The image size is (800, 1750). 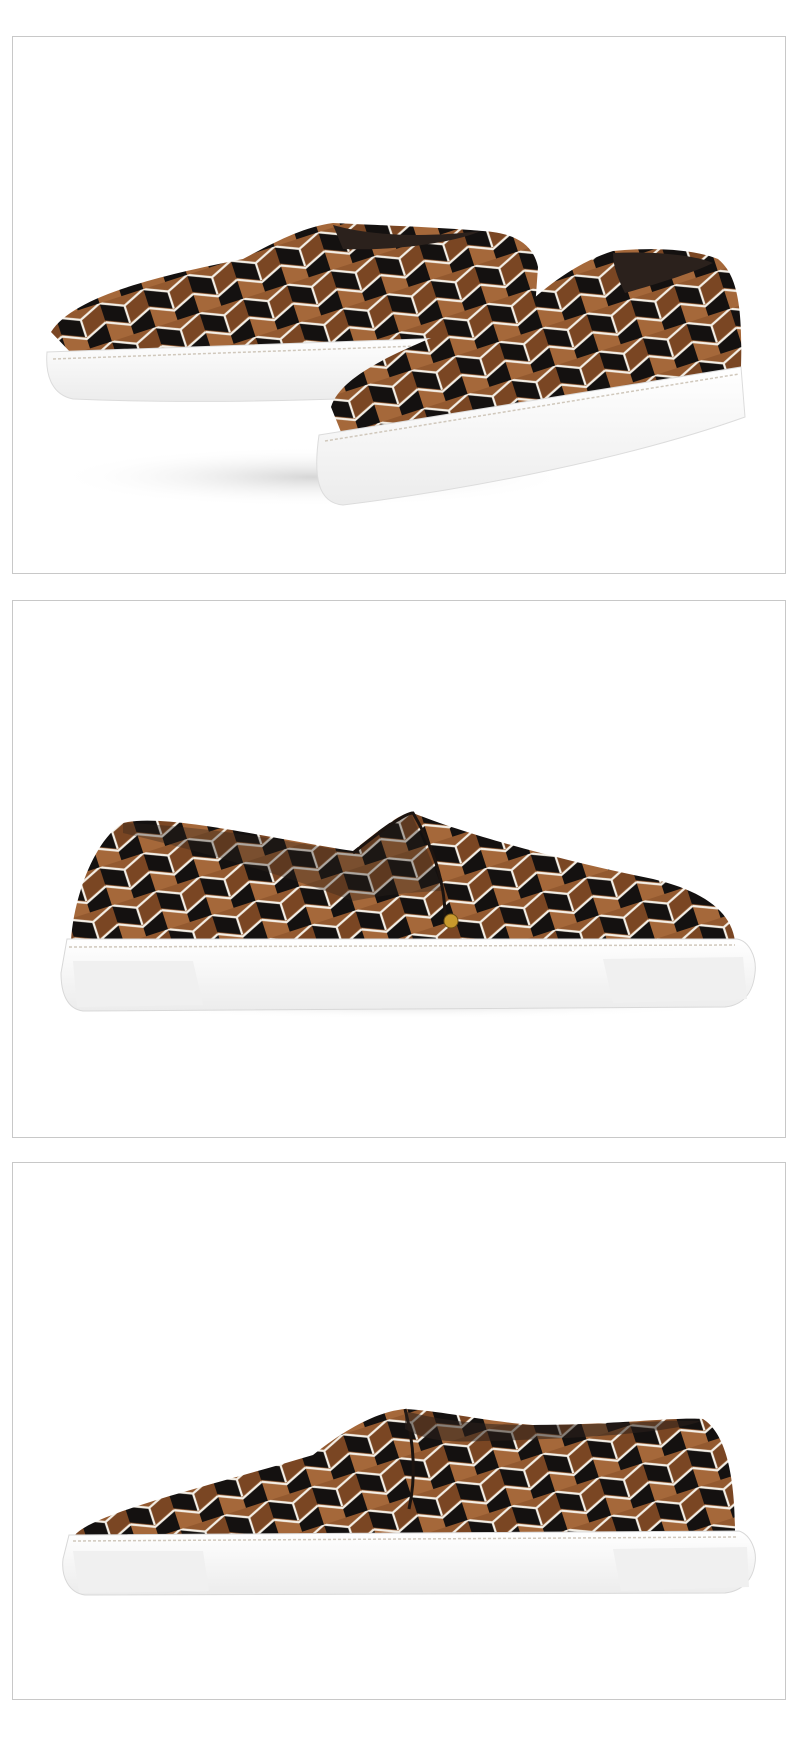 I want to click on eyelet-icon, so click(x=451, y=921).